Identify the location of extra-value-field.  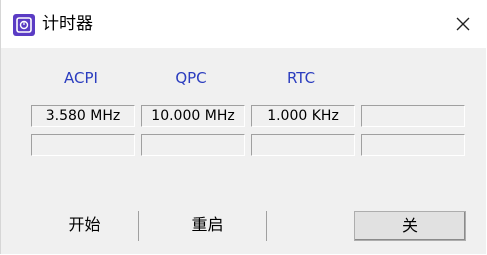
(413, 145).